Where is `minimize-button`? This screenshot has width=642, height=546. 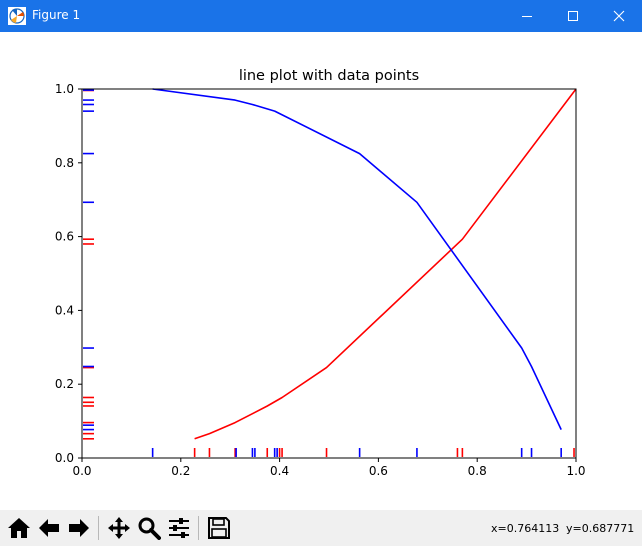
minimize-button is located at coordinates (527, 16).